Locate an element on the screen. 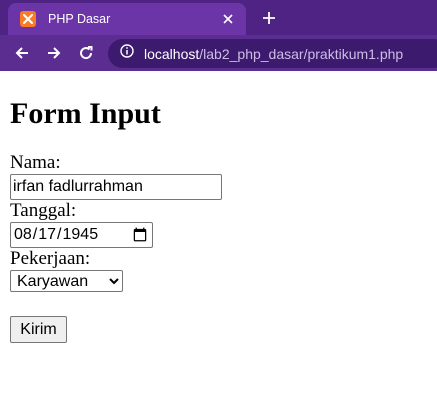 The image size is (437, 419). tab-title: PHP Dasar is located at coordinates (79, 19).